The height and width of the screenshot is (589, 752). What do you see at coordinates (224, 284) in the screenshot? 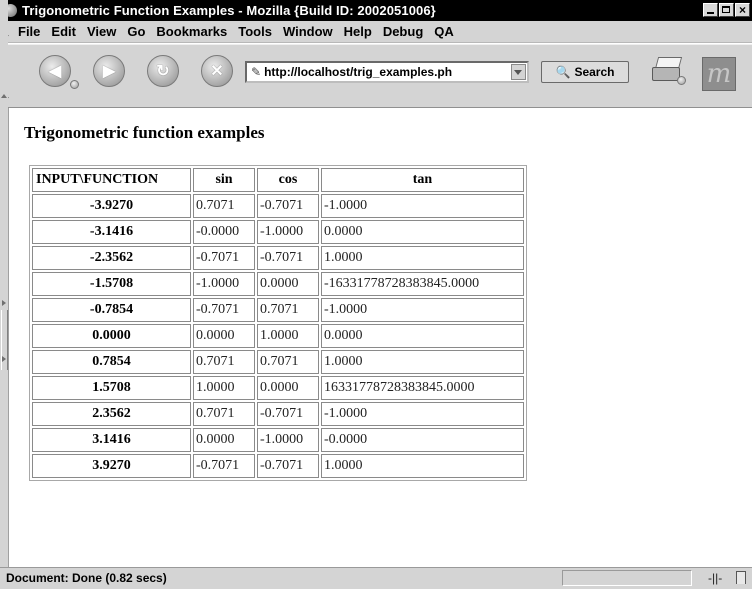
I see `cell-sin: -1.0000` at bounding box center [224, 284].